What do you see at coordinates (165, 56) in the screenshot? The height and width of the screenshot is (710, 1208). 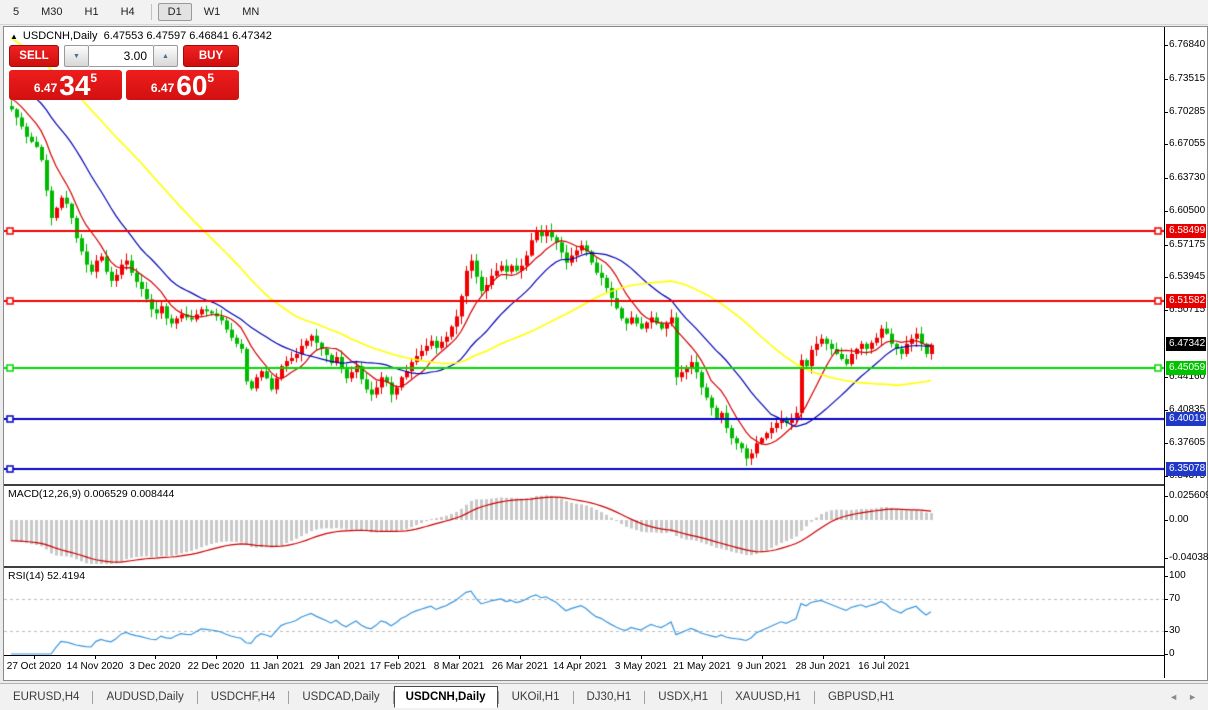 I see `volume-increase-button: ▲` at bounding box center [165, 56].